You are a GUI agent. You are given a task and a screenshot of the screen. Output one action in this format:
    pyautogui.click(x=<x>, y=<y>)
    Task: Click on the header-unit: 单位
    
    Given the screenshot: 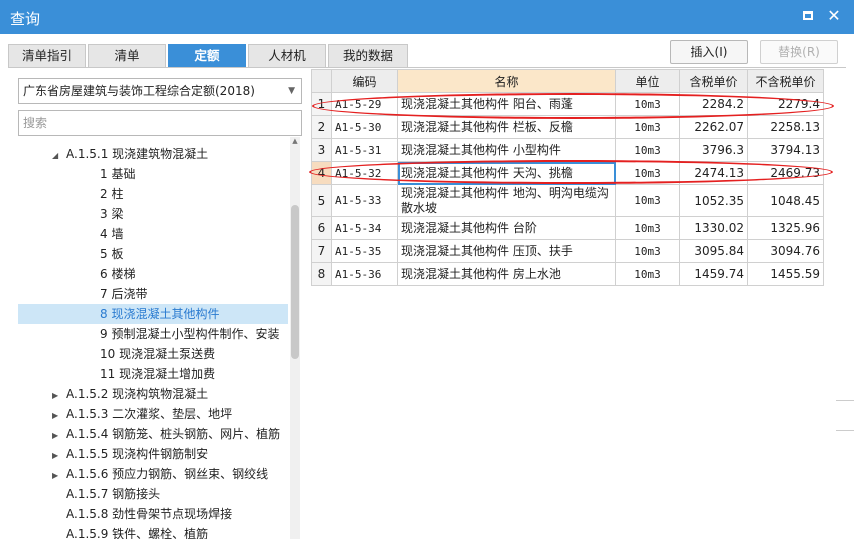 What is the action you would take?
    pyautogui.click(x=647, y=81)
    